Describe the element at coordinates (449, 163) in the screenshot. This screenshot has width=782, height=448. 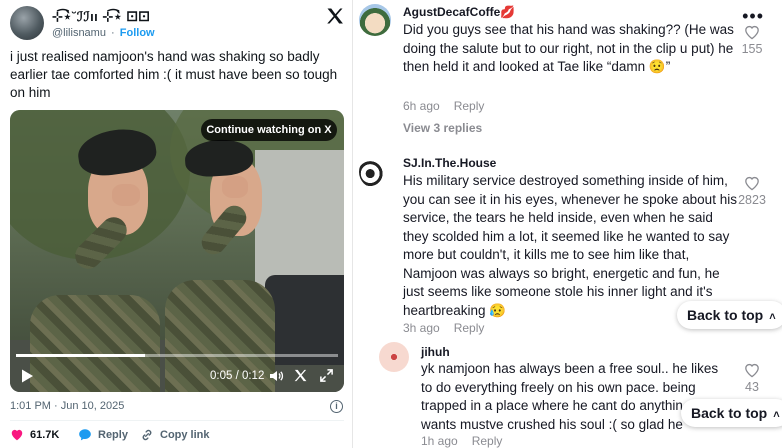
I see `comment-username: SJ.In.The.House` at that location.